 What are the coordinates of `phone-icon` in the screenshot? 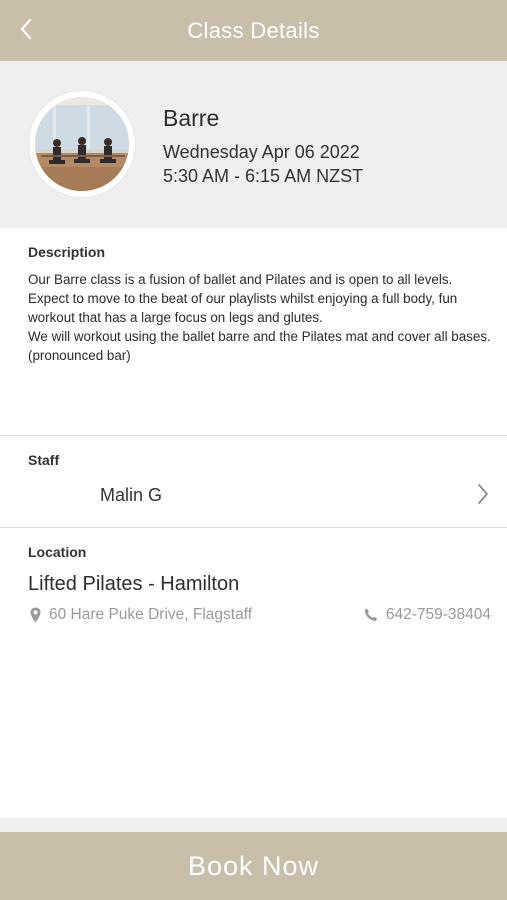 It's located at (370, 614).